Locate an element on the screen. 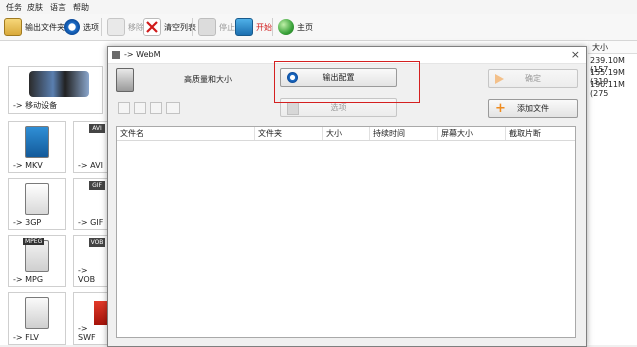 The height and width of the screenshot is (347, 637). home-button: 主页 is located at coordinates (295, 27).